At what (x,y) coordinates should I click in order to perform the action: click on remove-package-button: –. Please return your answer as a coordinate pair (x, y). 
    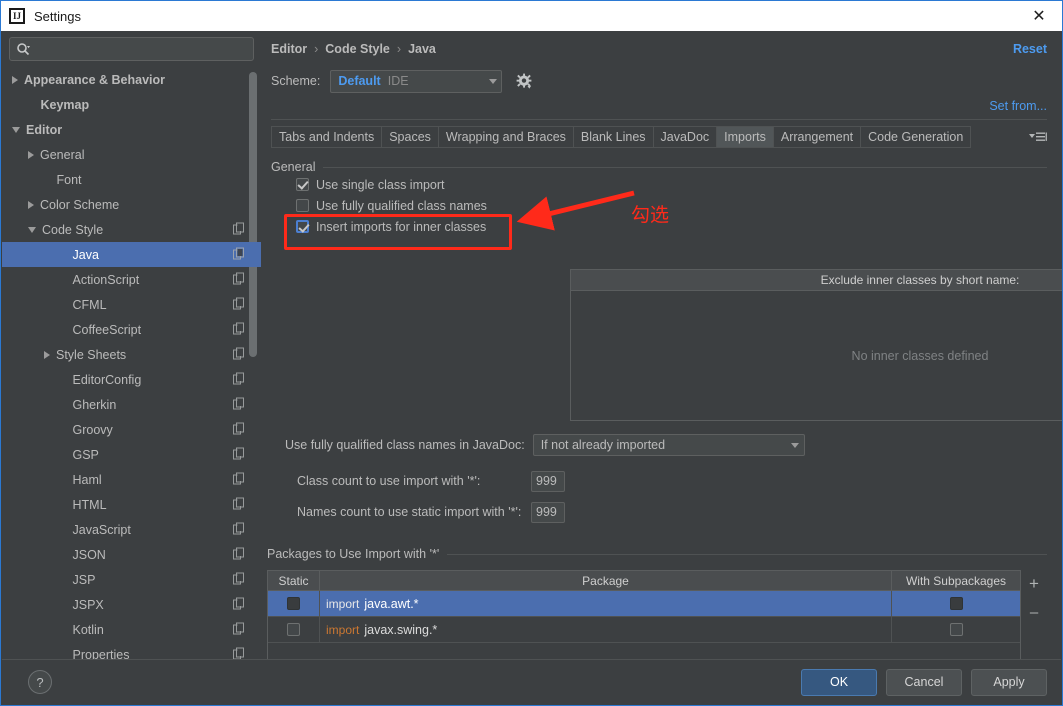
    Looking at the image, I should click on (1034, 612).